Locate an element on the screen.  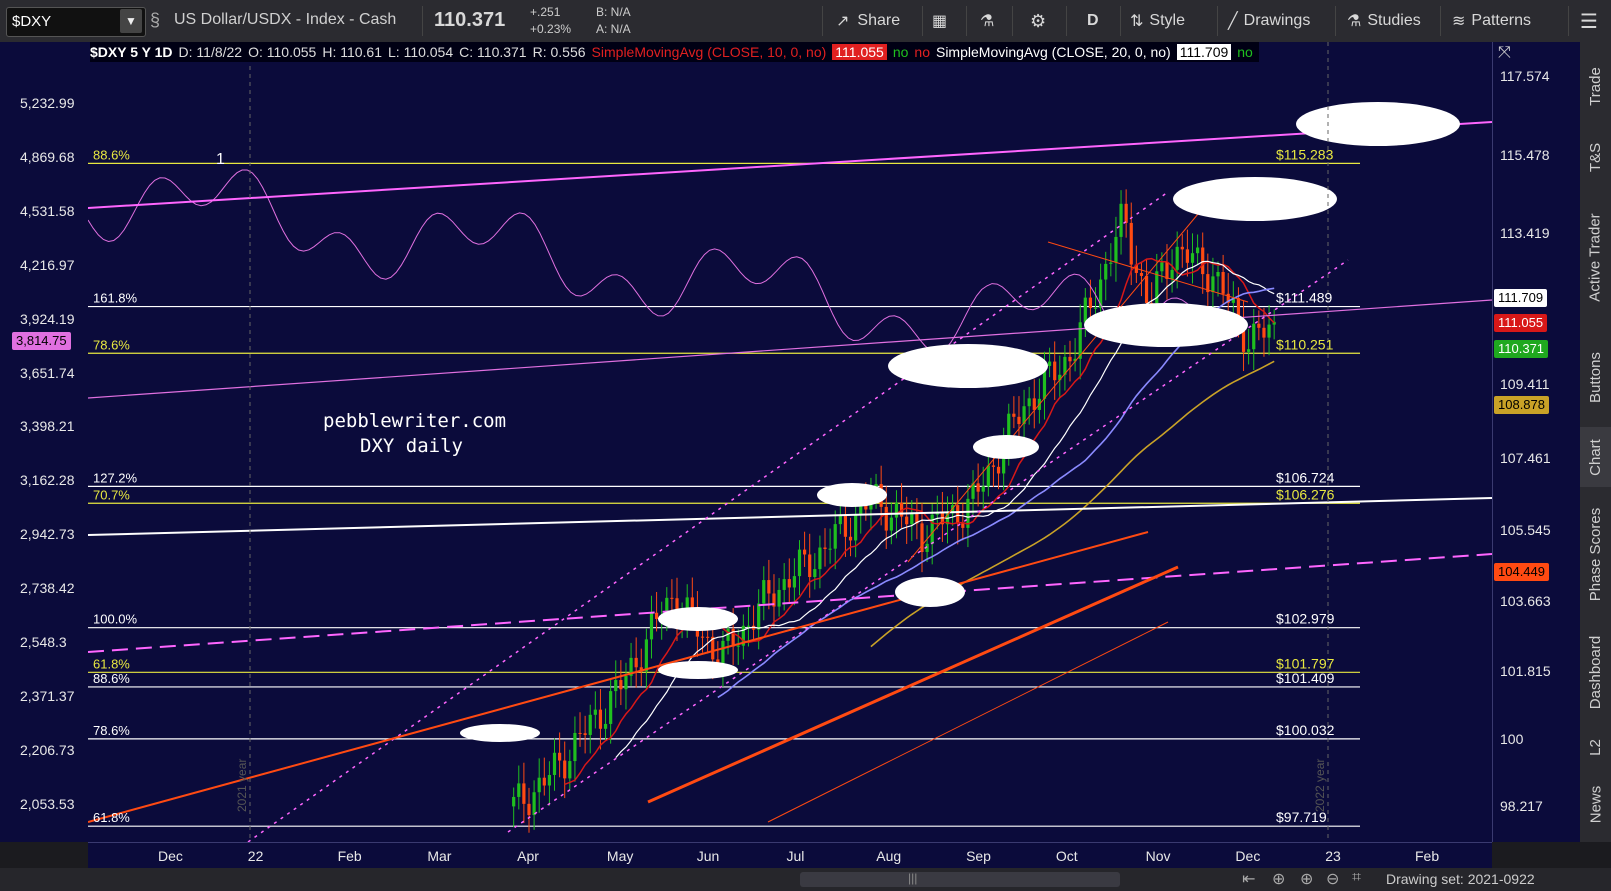
sidebar-item-phase-scores: Phase Scores is located at coordinates (1595, 554).